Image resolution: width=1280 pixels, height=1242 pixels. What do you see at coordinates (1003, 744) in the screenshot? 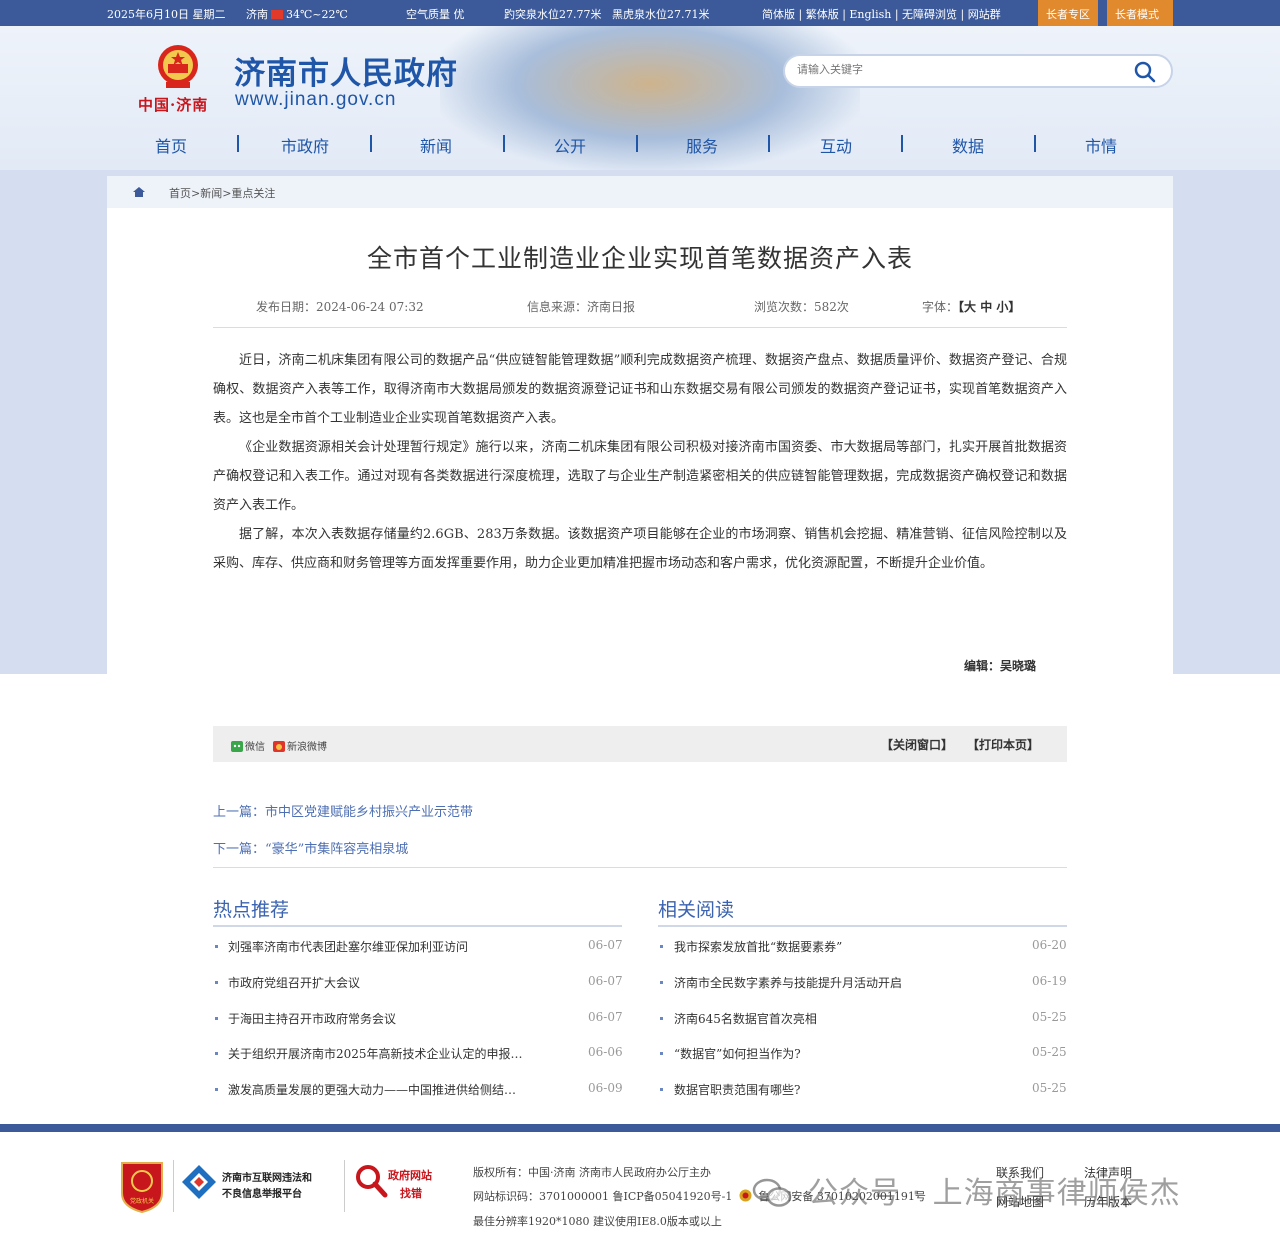
I see `print-page-button: 【打印本页】` at bounding box center [1003, 744].